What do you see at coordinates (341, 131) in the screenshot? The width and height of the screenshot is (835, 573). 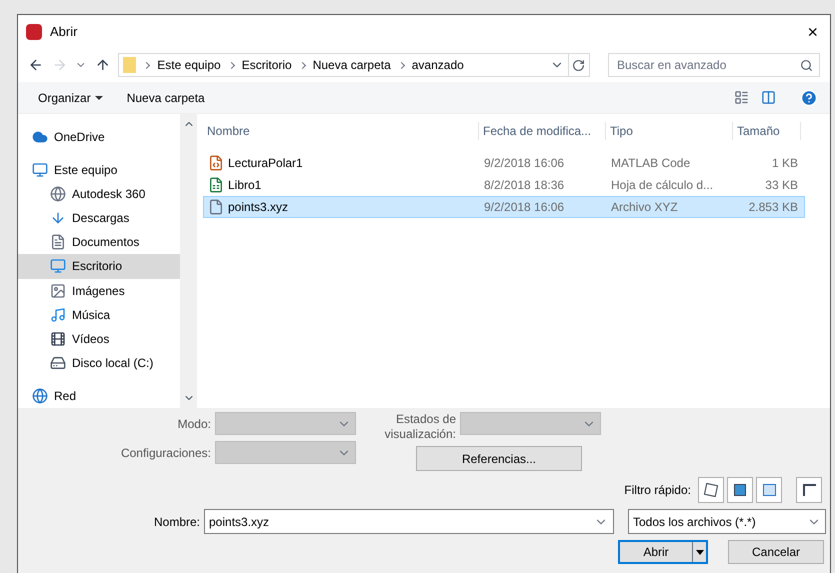 I see `column-header: Nombre` at bounding box center [341, 131].